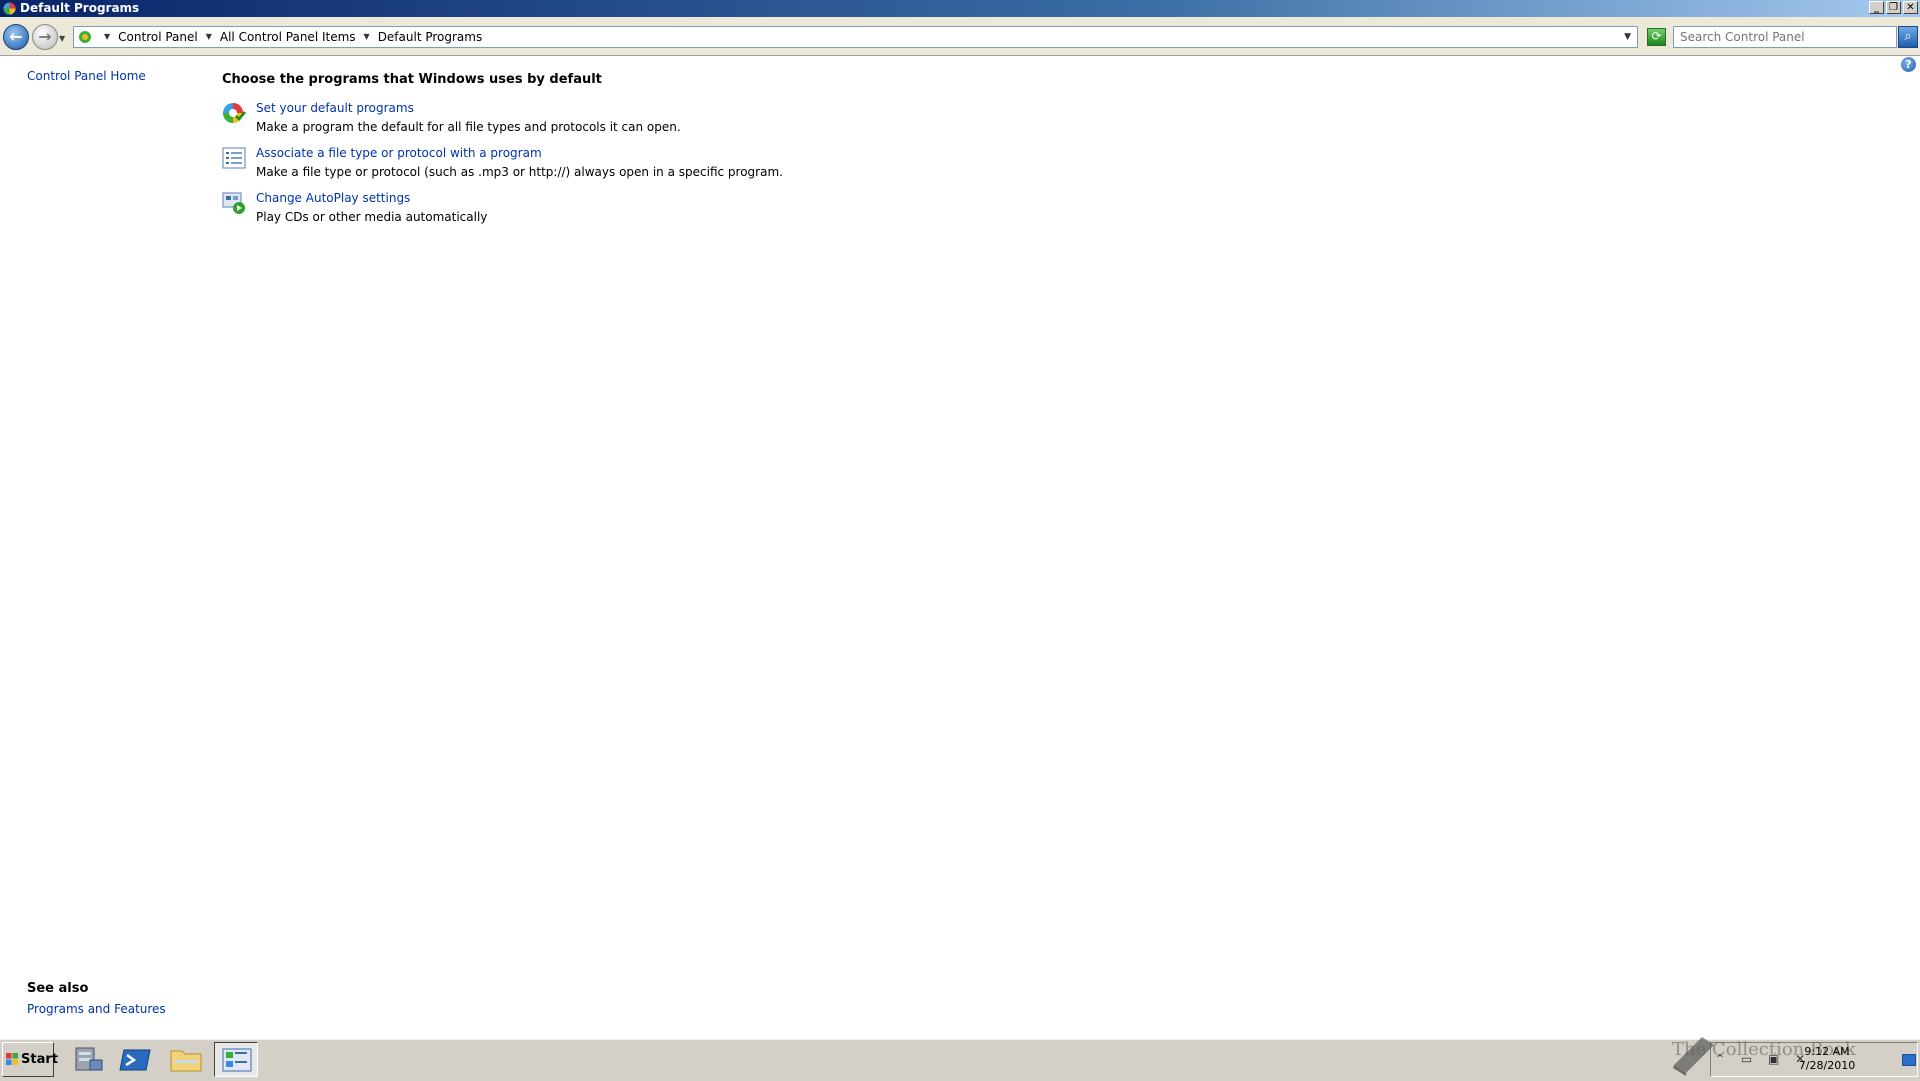 Image resolution: width=1920 pixels, height=1081 pixels. What do you see at coordinates (62, 38) in the screenshot?
I see `recent-pages-dropdown: ▼` at bounding box center [62, 38].